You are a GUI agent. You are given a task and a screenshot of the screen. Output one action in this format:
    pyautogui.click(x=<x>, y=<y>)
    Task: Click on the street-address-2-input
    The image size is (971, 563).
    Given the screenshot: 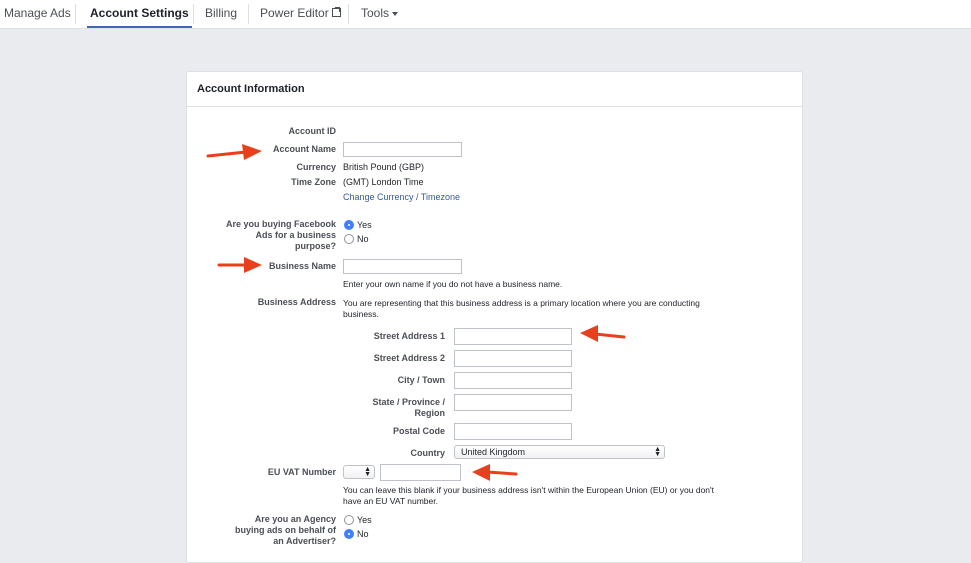 What is the action you would take?
    pyautogui.click(x=513, y=358)
    